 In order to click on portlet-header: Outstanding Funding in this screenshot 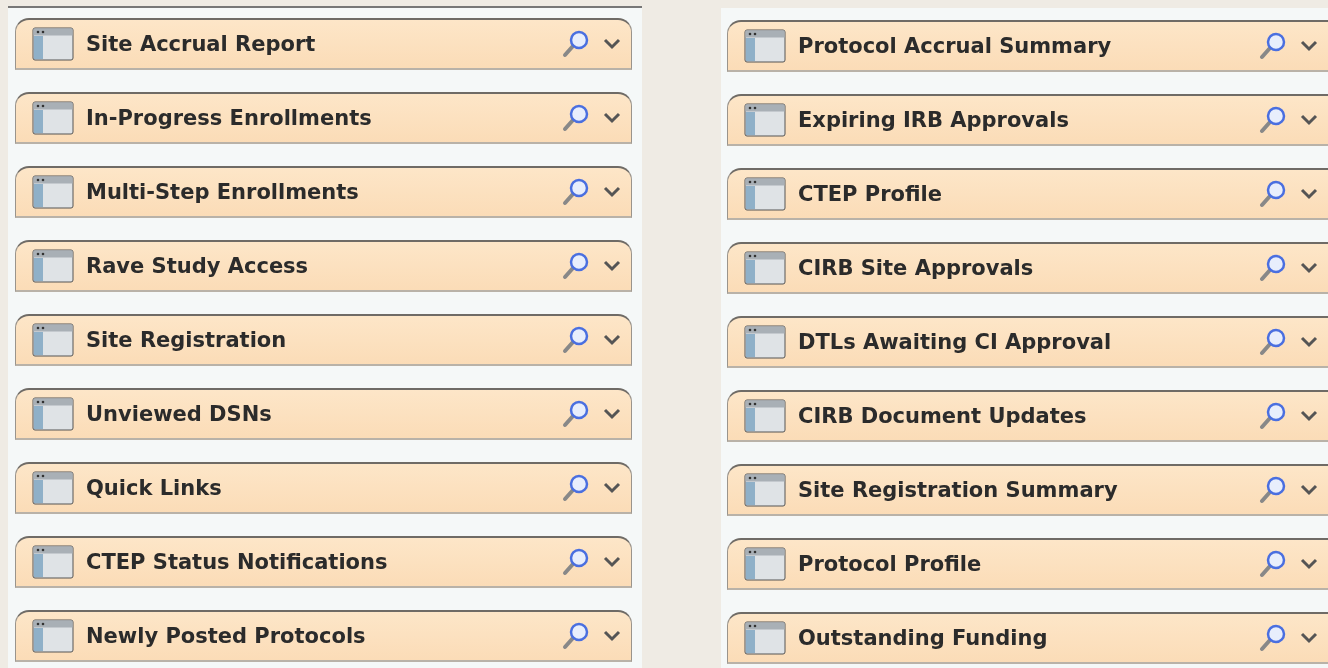, I will do `click(1027, 638)`.